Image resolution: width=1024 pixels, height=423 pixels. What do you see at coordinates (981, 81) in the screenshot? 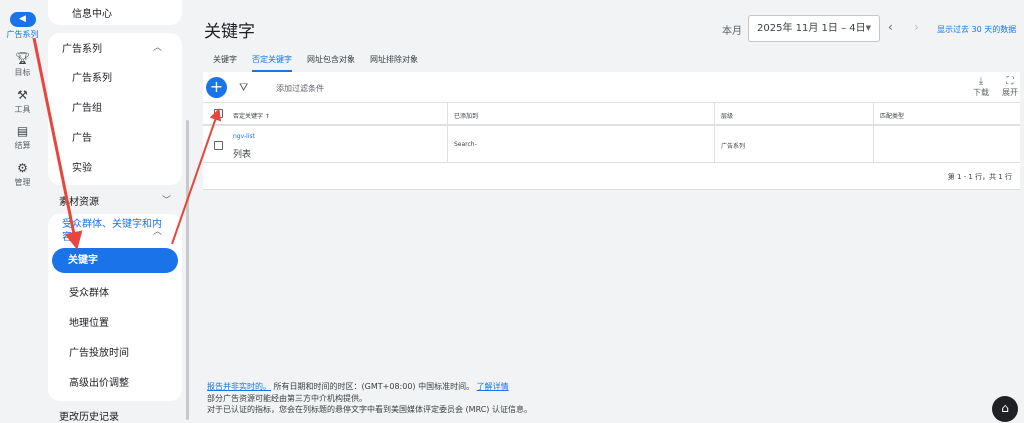
I see `download-icon: ⤓` at bounding box center [981, 81].